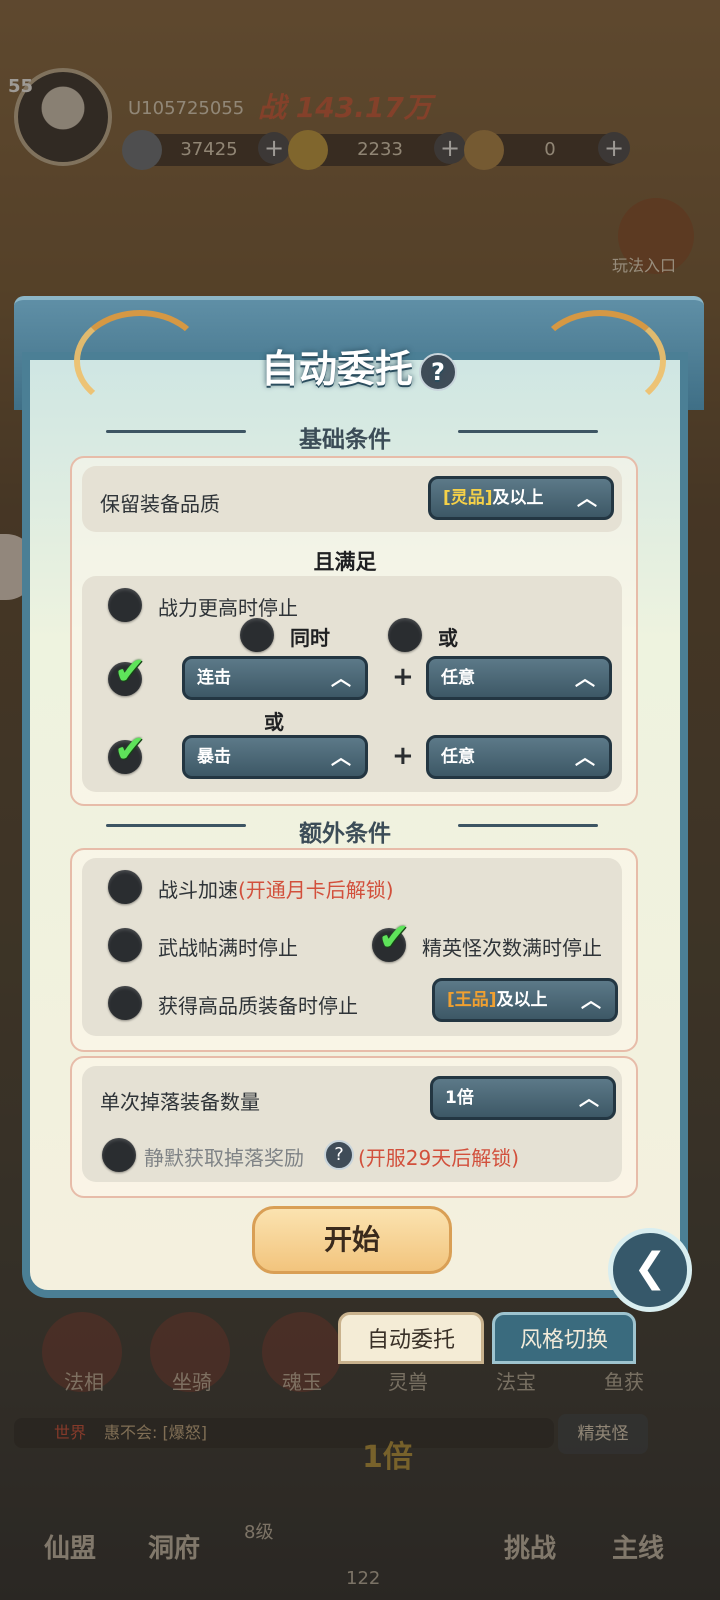  Describe the element at coordinates (468, 498) in the screenshot. I see `quality-tag: [灵品]` at that location.